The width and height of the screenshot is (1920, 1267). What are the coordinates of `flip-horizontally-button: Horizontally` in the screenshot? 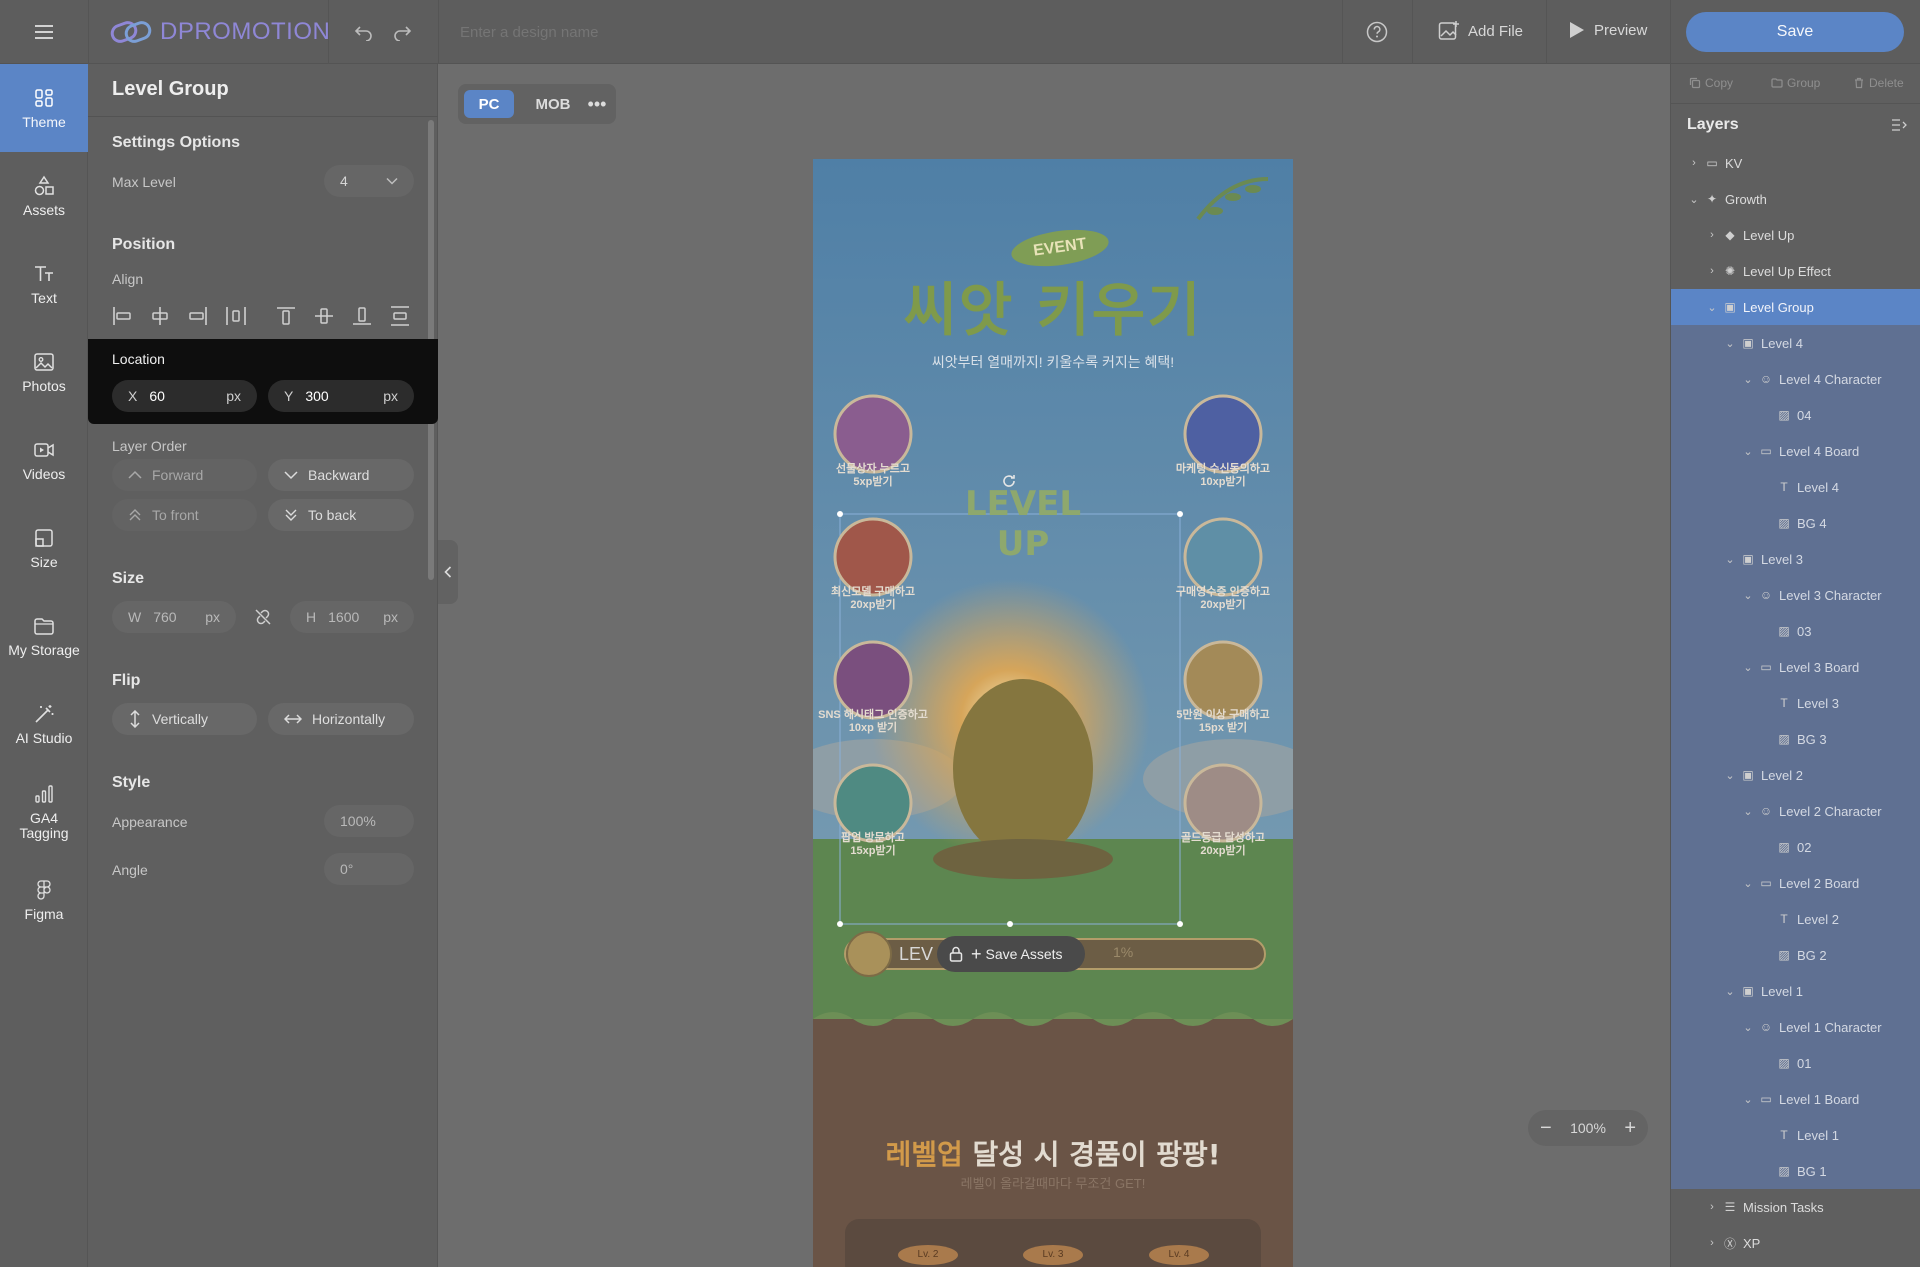 It's located at (341, 719).